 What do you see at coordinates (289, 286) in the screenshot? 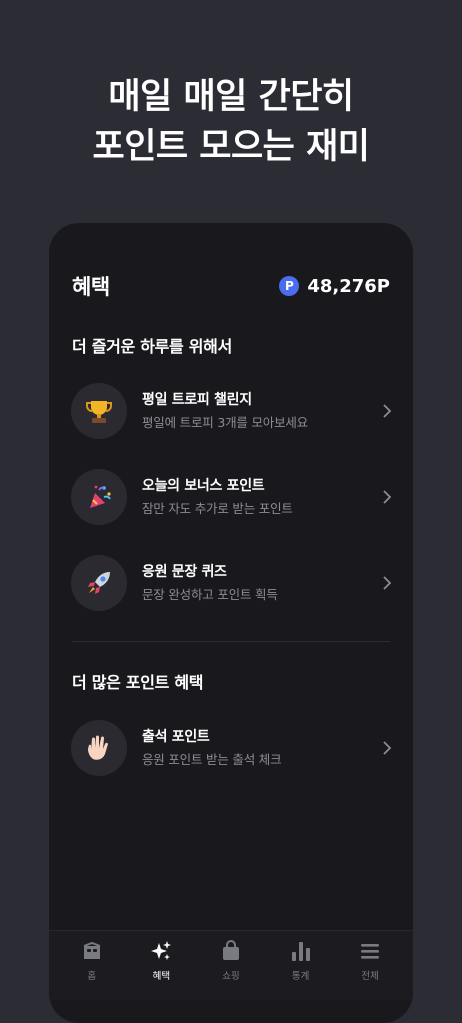
I see `point-icon: P` at bounding box center [289, 286].